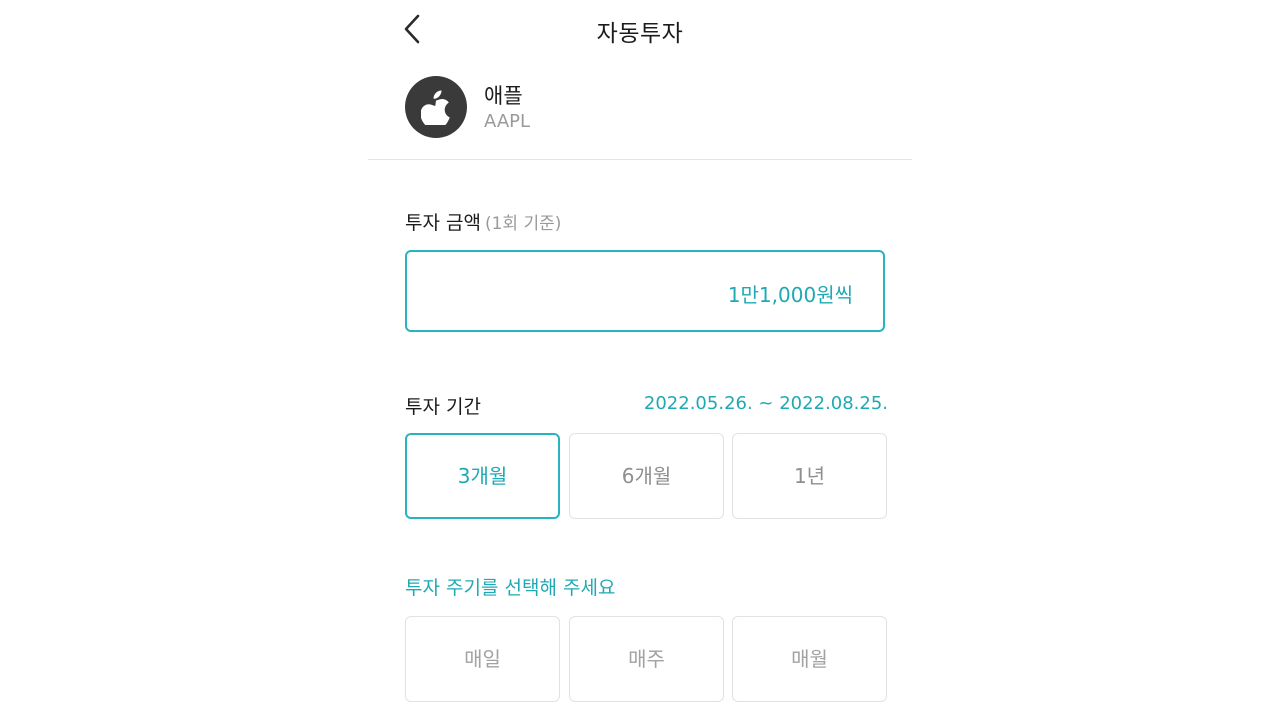  Describe the element at coordinates (482, 476) in the screenshot. I see `period-option-3-months: 3개월` at that location.